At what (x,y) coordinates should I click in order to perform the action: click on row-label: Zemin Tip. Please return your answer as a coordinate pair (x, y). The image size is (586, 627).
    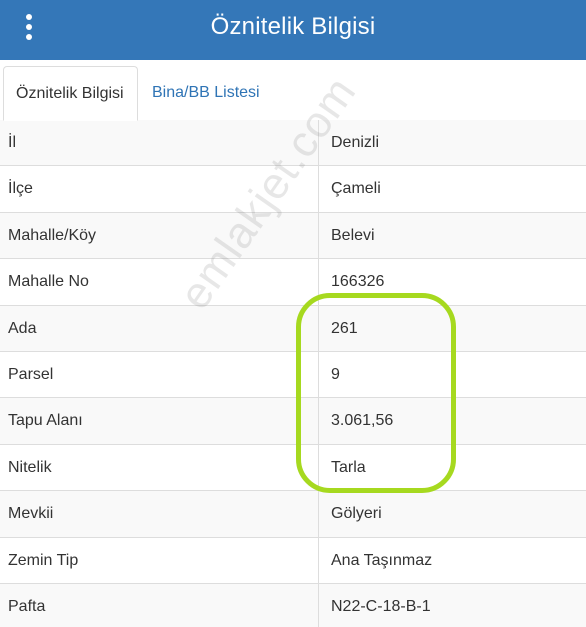
    Looking at the image, I should click on (43, 560).